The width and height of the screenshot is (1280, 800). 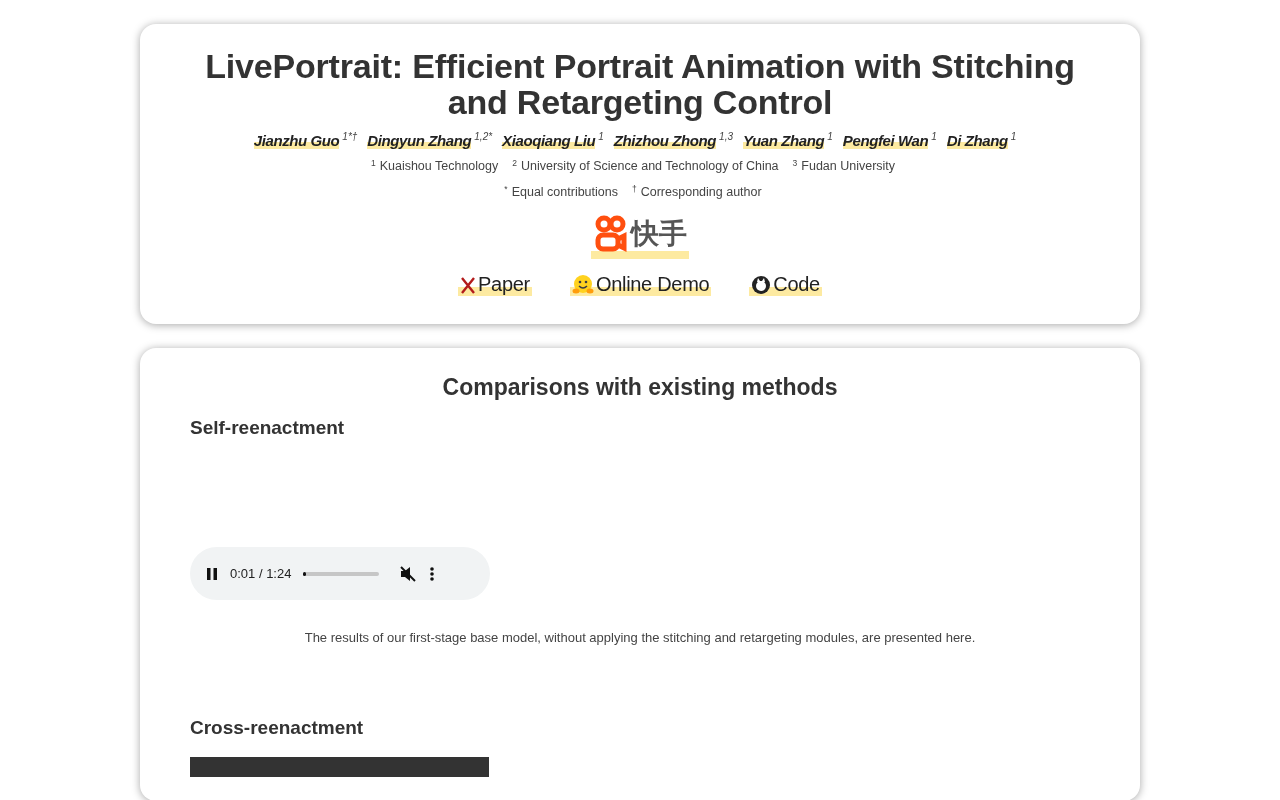 What do you see at coordinates (726, 137) in the screenshot?
I see `author-mark: 1,3` at bounding box center [726, 137].